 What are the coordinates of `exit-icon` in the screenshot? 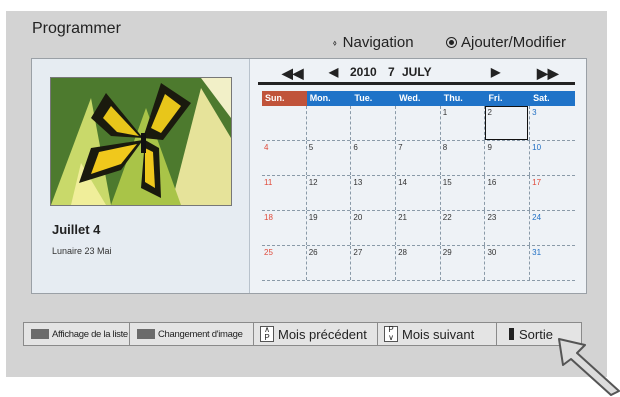 It's located at (511, 334).